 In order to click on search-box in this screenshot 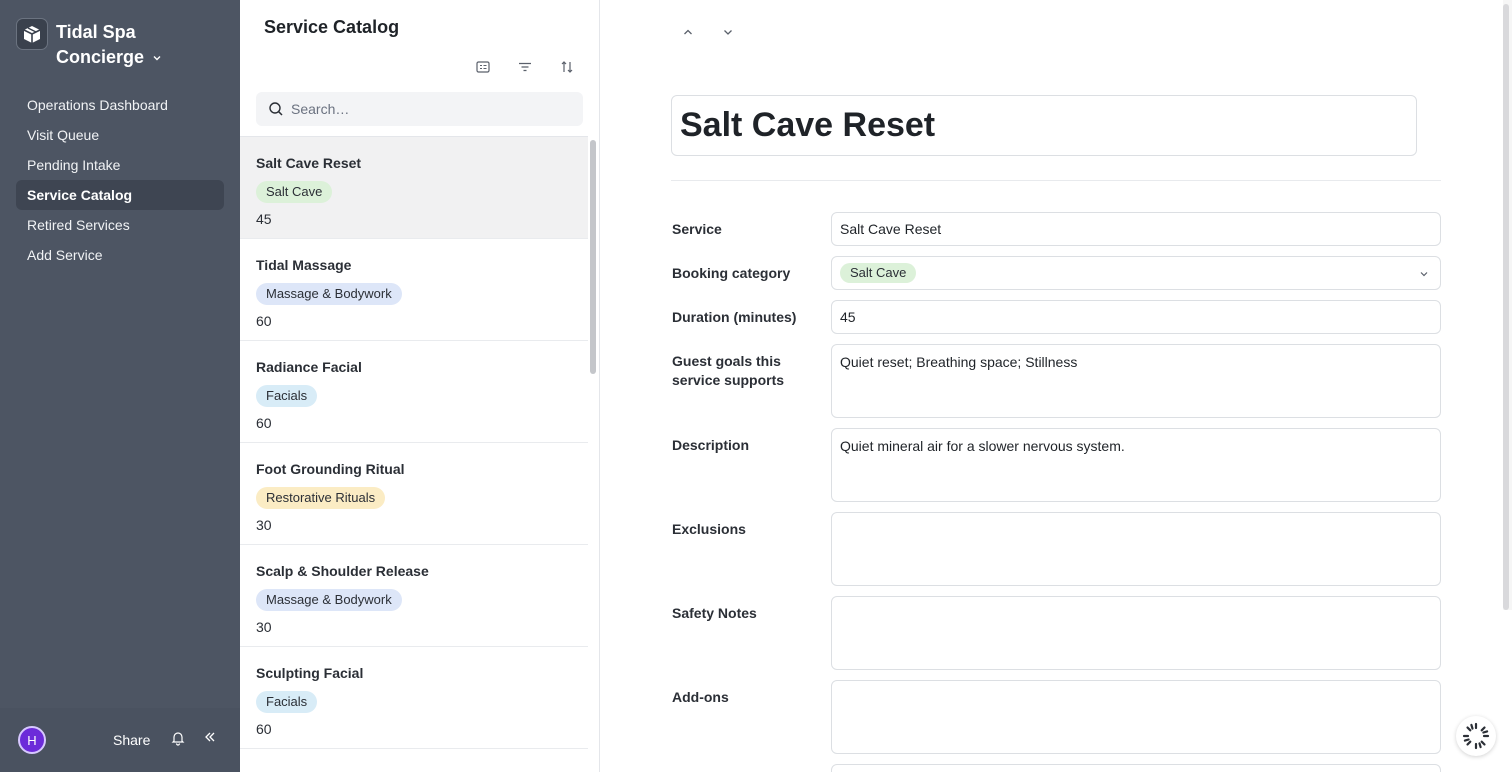, I will do `click(419, 109)`.